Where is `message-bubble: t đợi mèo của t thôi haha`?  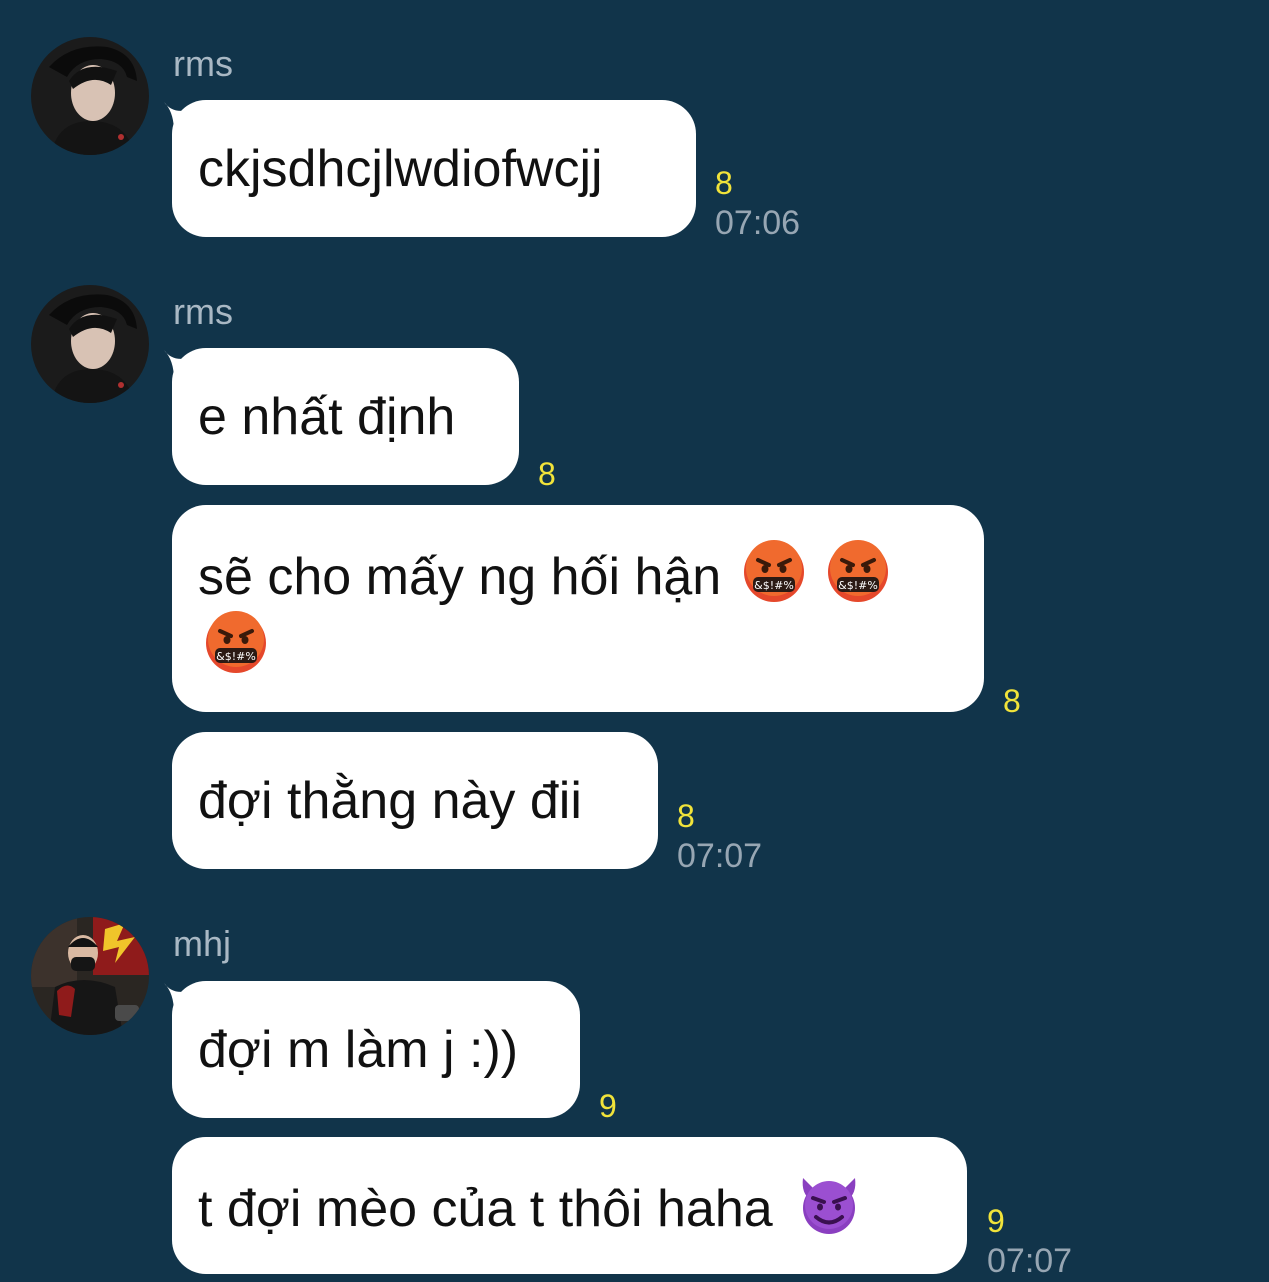
message-bubble: t đợi mèo của t thôi haha is located at coordinates (569, 1205).